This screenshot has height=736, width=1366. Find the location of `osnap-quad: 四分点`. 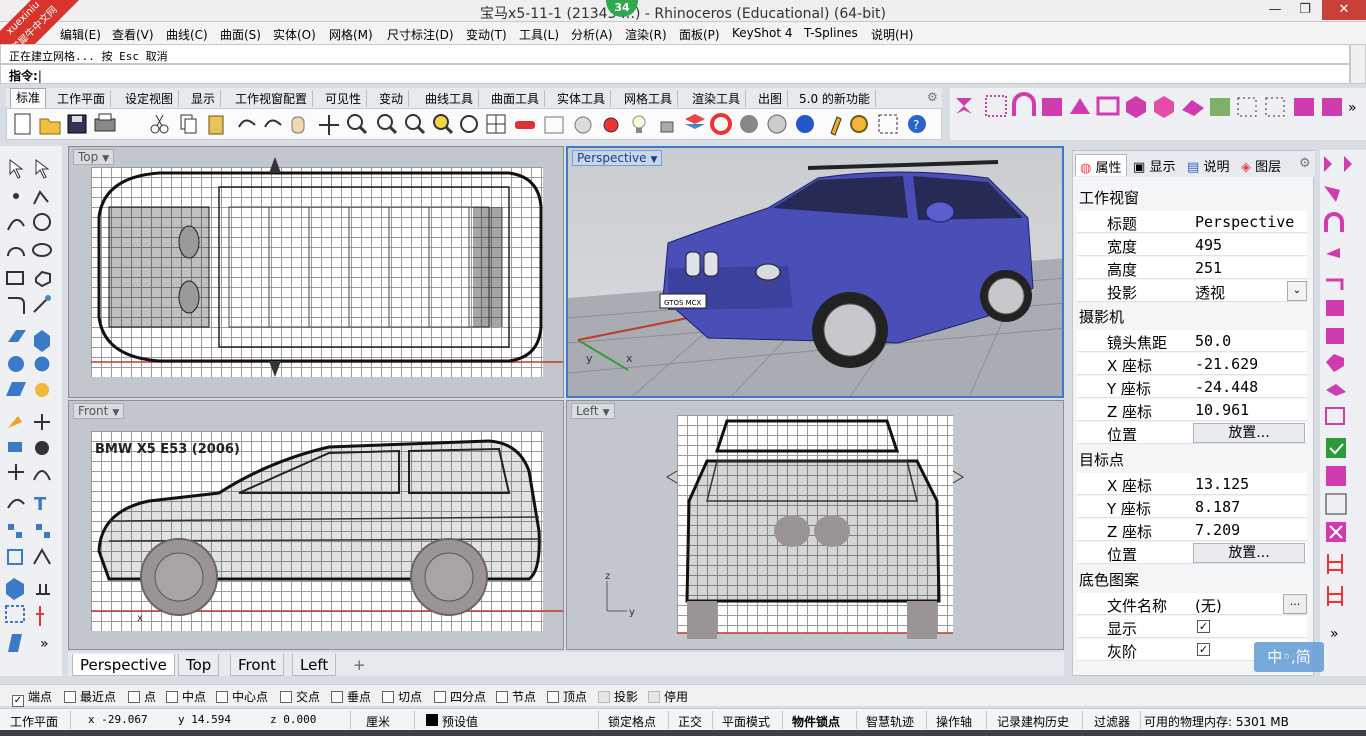

osnap-quad: 四分点 is located at coordinates (460, 696).